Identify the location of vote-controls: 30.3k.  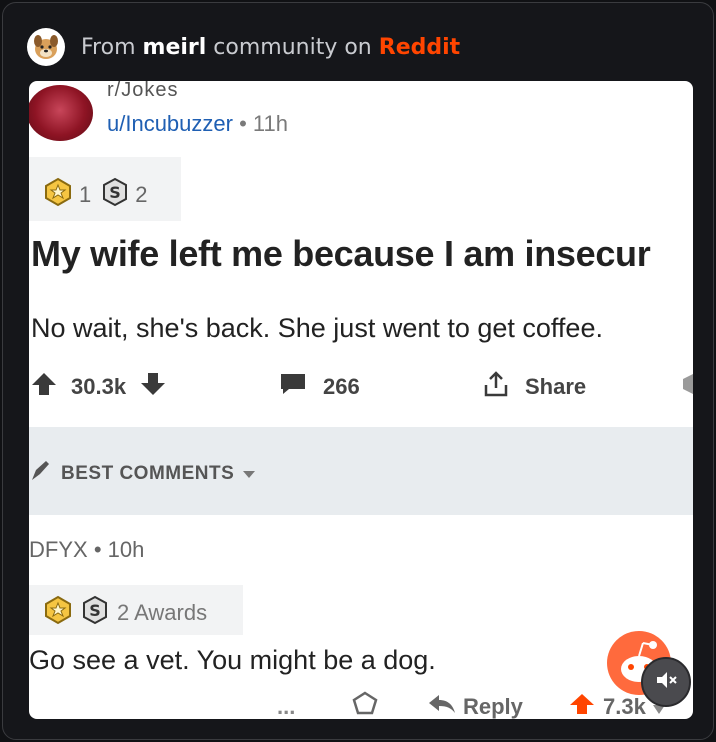
(98, 387).